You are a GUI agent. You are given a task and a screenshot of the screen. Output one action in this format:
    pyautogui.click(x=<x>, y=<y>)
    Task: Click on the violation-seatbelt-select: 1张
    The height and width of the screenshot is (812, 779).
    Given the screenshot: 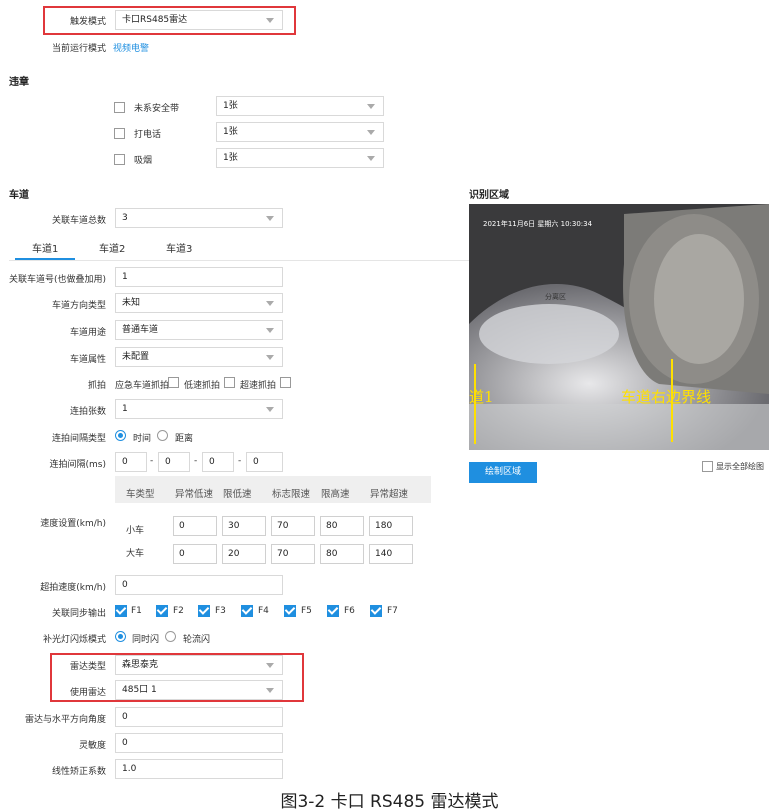 What is the action you would take?
    pyautogui.click(x=300, y=106)
    